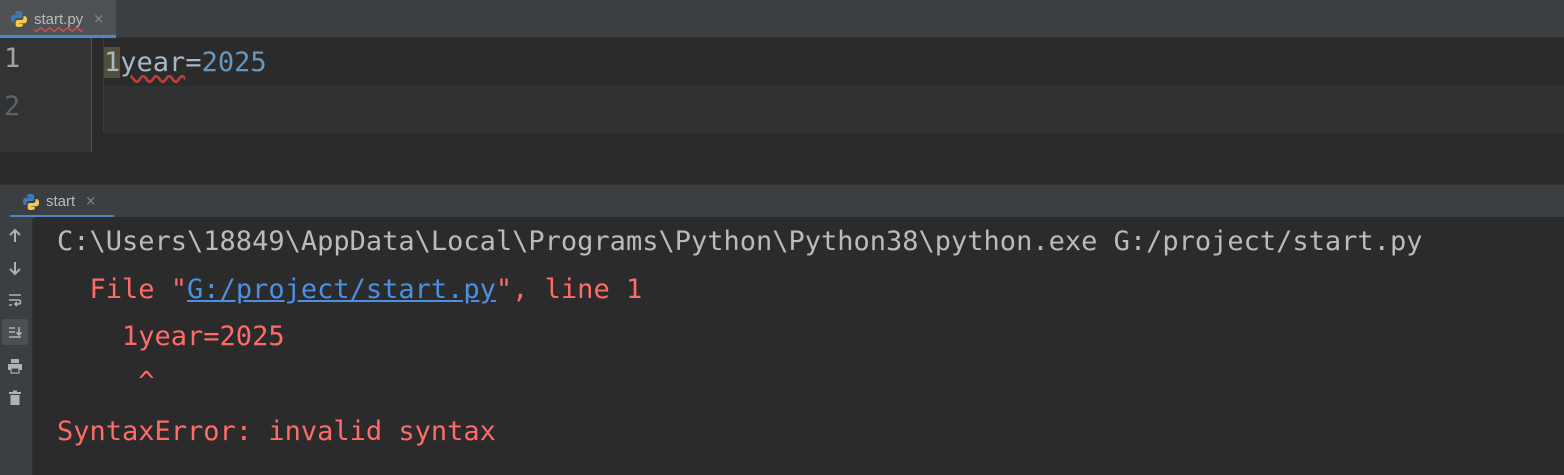  What do you see at coordinates (15, 366) in the screenshot?
I see `print-icon` at bounding box center [15, 366].